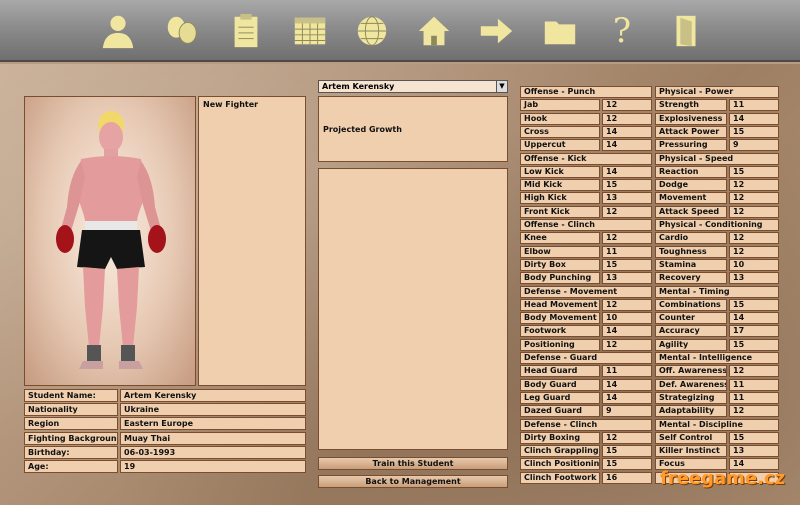 This screenshot has width=800, height=505. I want to click on fighter-notes-panel: New Fighter, so click(252, 241).